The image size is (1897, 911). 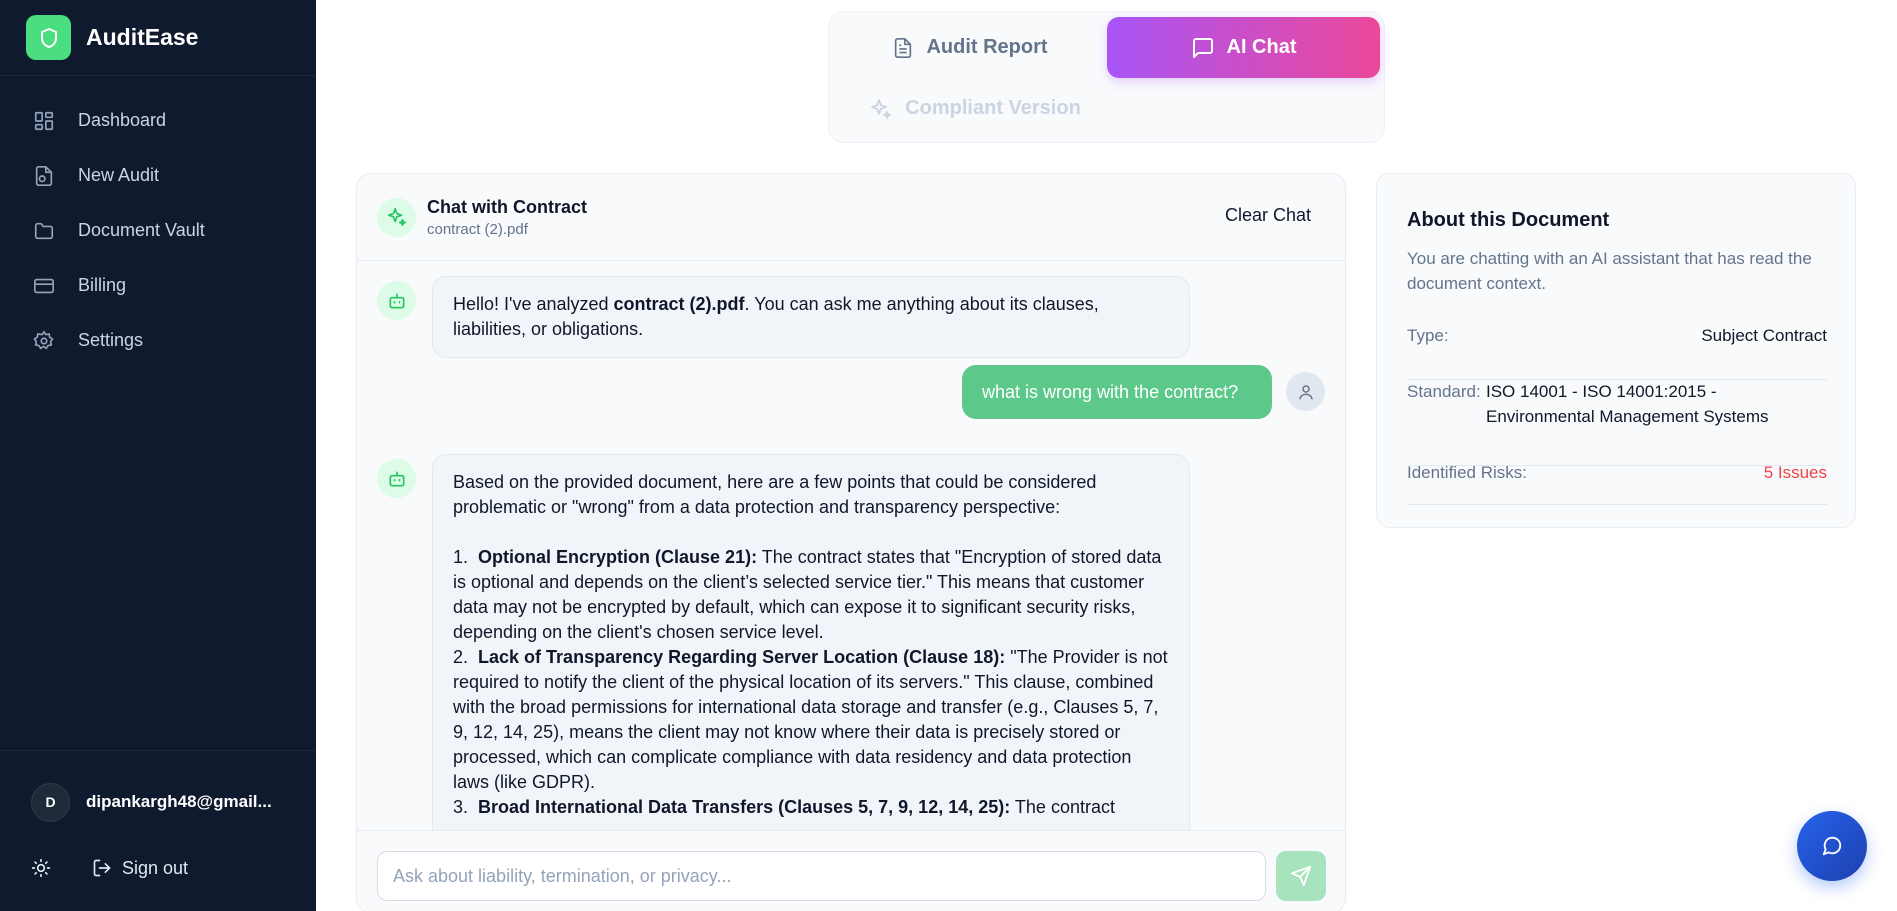 What do you see at coordinates (122, 120) in the screenshot?
I see `sidebar-item-label: Dashboard` at bounding box center [122, 120].